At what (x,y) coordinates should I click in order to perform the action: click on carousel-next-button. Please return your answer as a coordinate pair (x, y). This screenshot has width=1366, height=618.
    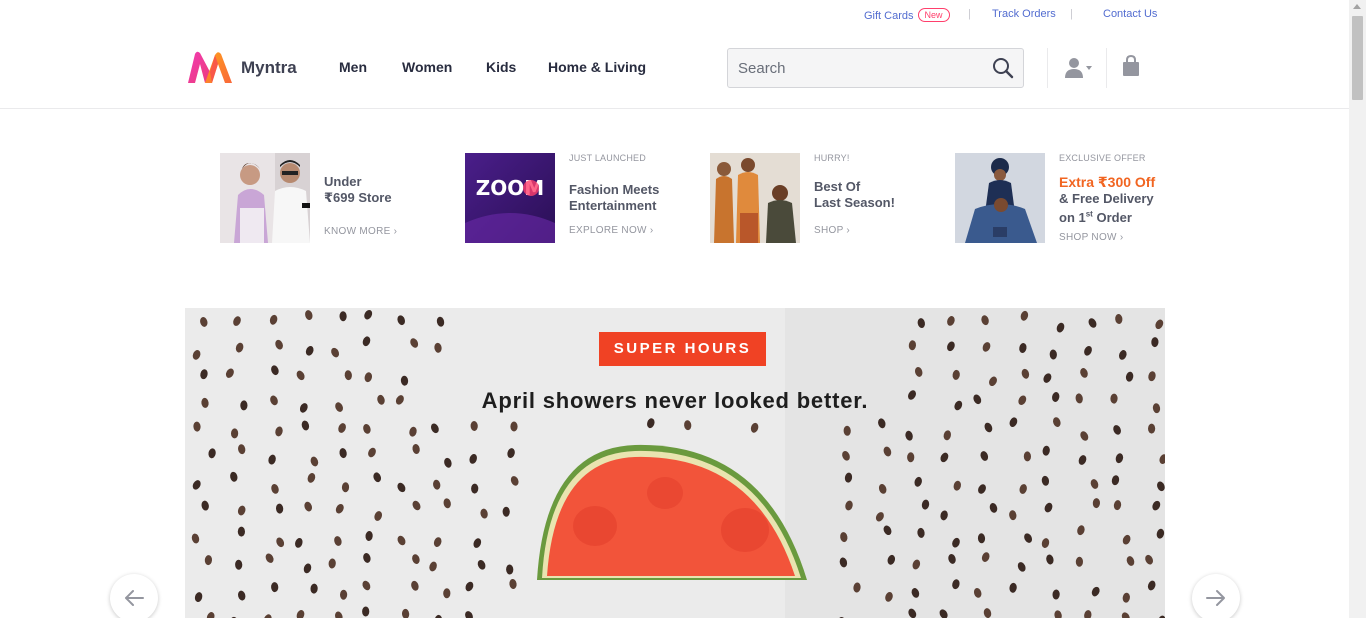
    Looking at the image, I should click on (1216, 596).